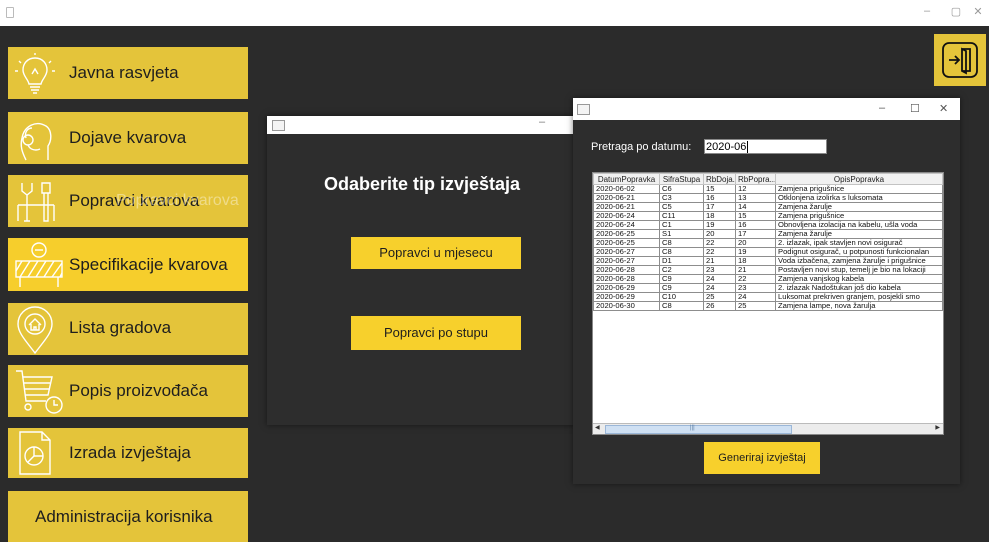 Image resolution: width=989 pixels, height=542 pixels. What do you see at coordinates (626, 179) in the screenshot?
I see `column-header: DatumPopravka` at bounding box center [626, 179].